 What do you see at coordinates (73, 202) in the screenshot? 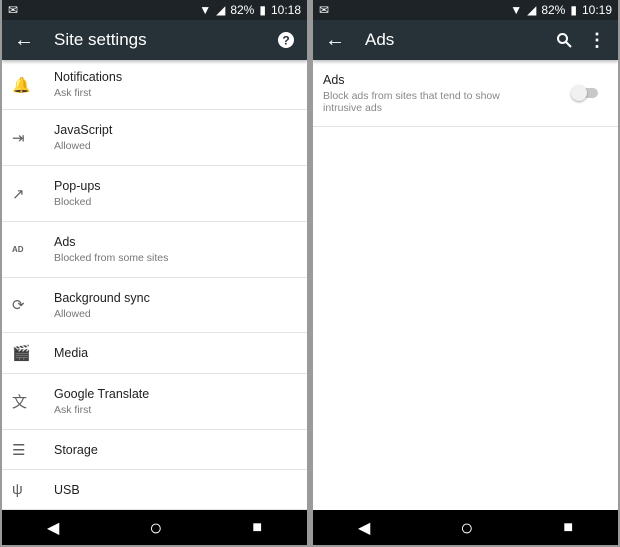
I see `item-summary: Blocked` at bounding box center [73, 202].